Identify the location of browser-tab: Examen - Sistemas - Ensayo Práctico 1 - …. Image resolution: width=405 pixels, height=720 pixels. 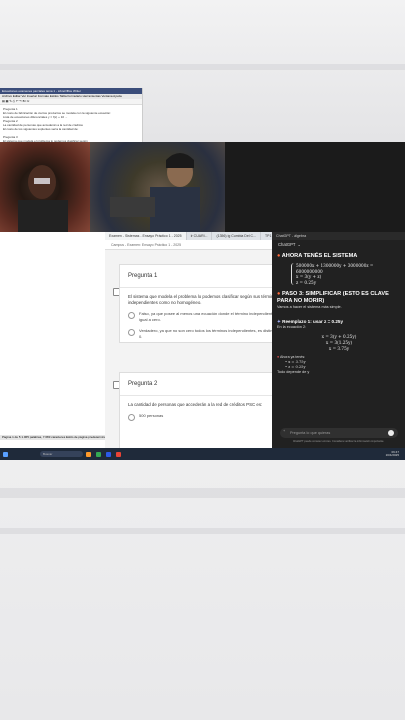
(146, 236).